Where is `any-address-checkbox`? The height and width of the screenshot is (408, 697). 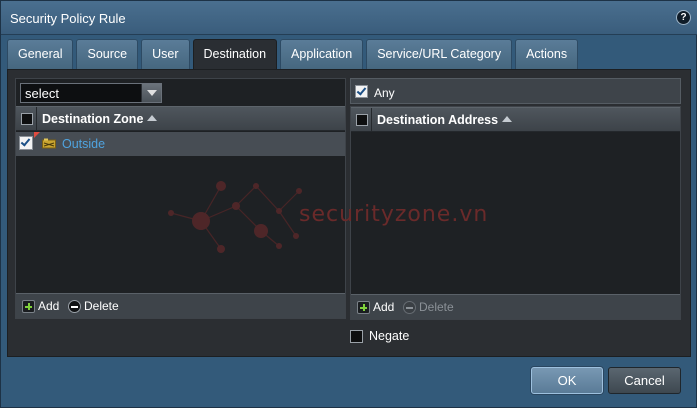
any-address-checkbox is located at coordinates (361, 91).